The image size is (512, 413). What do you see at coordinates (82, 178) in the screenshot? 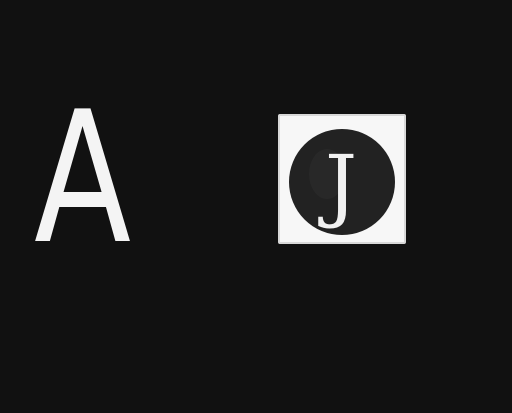
I see `text-tool-button: A` at bounding box center [82, 178].